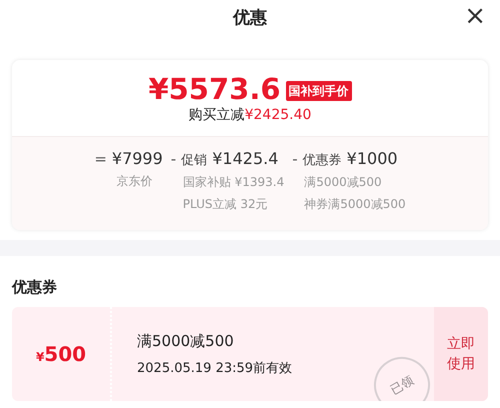  What do you see at coordinates (225, 204) in the screenshot?
I see `breakdown-detail: PLUS立减 32元` at bounding box center [225, 204].